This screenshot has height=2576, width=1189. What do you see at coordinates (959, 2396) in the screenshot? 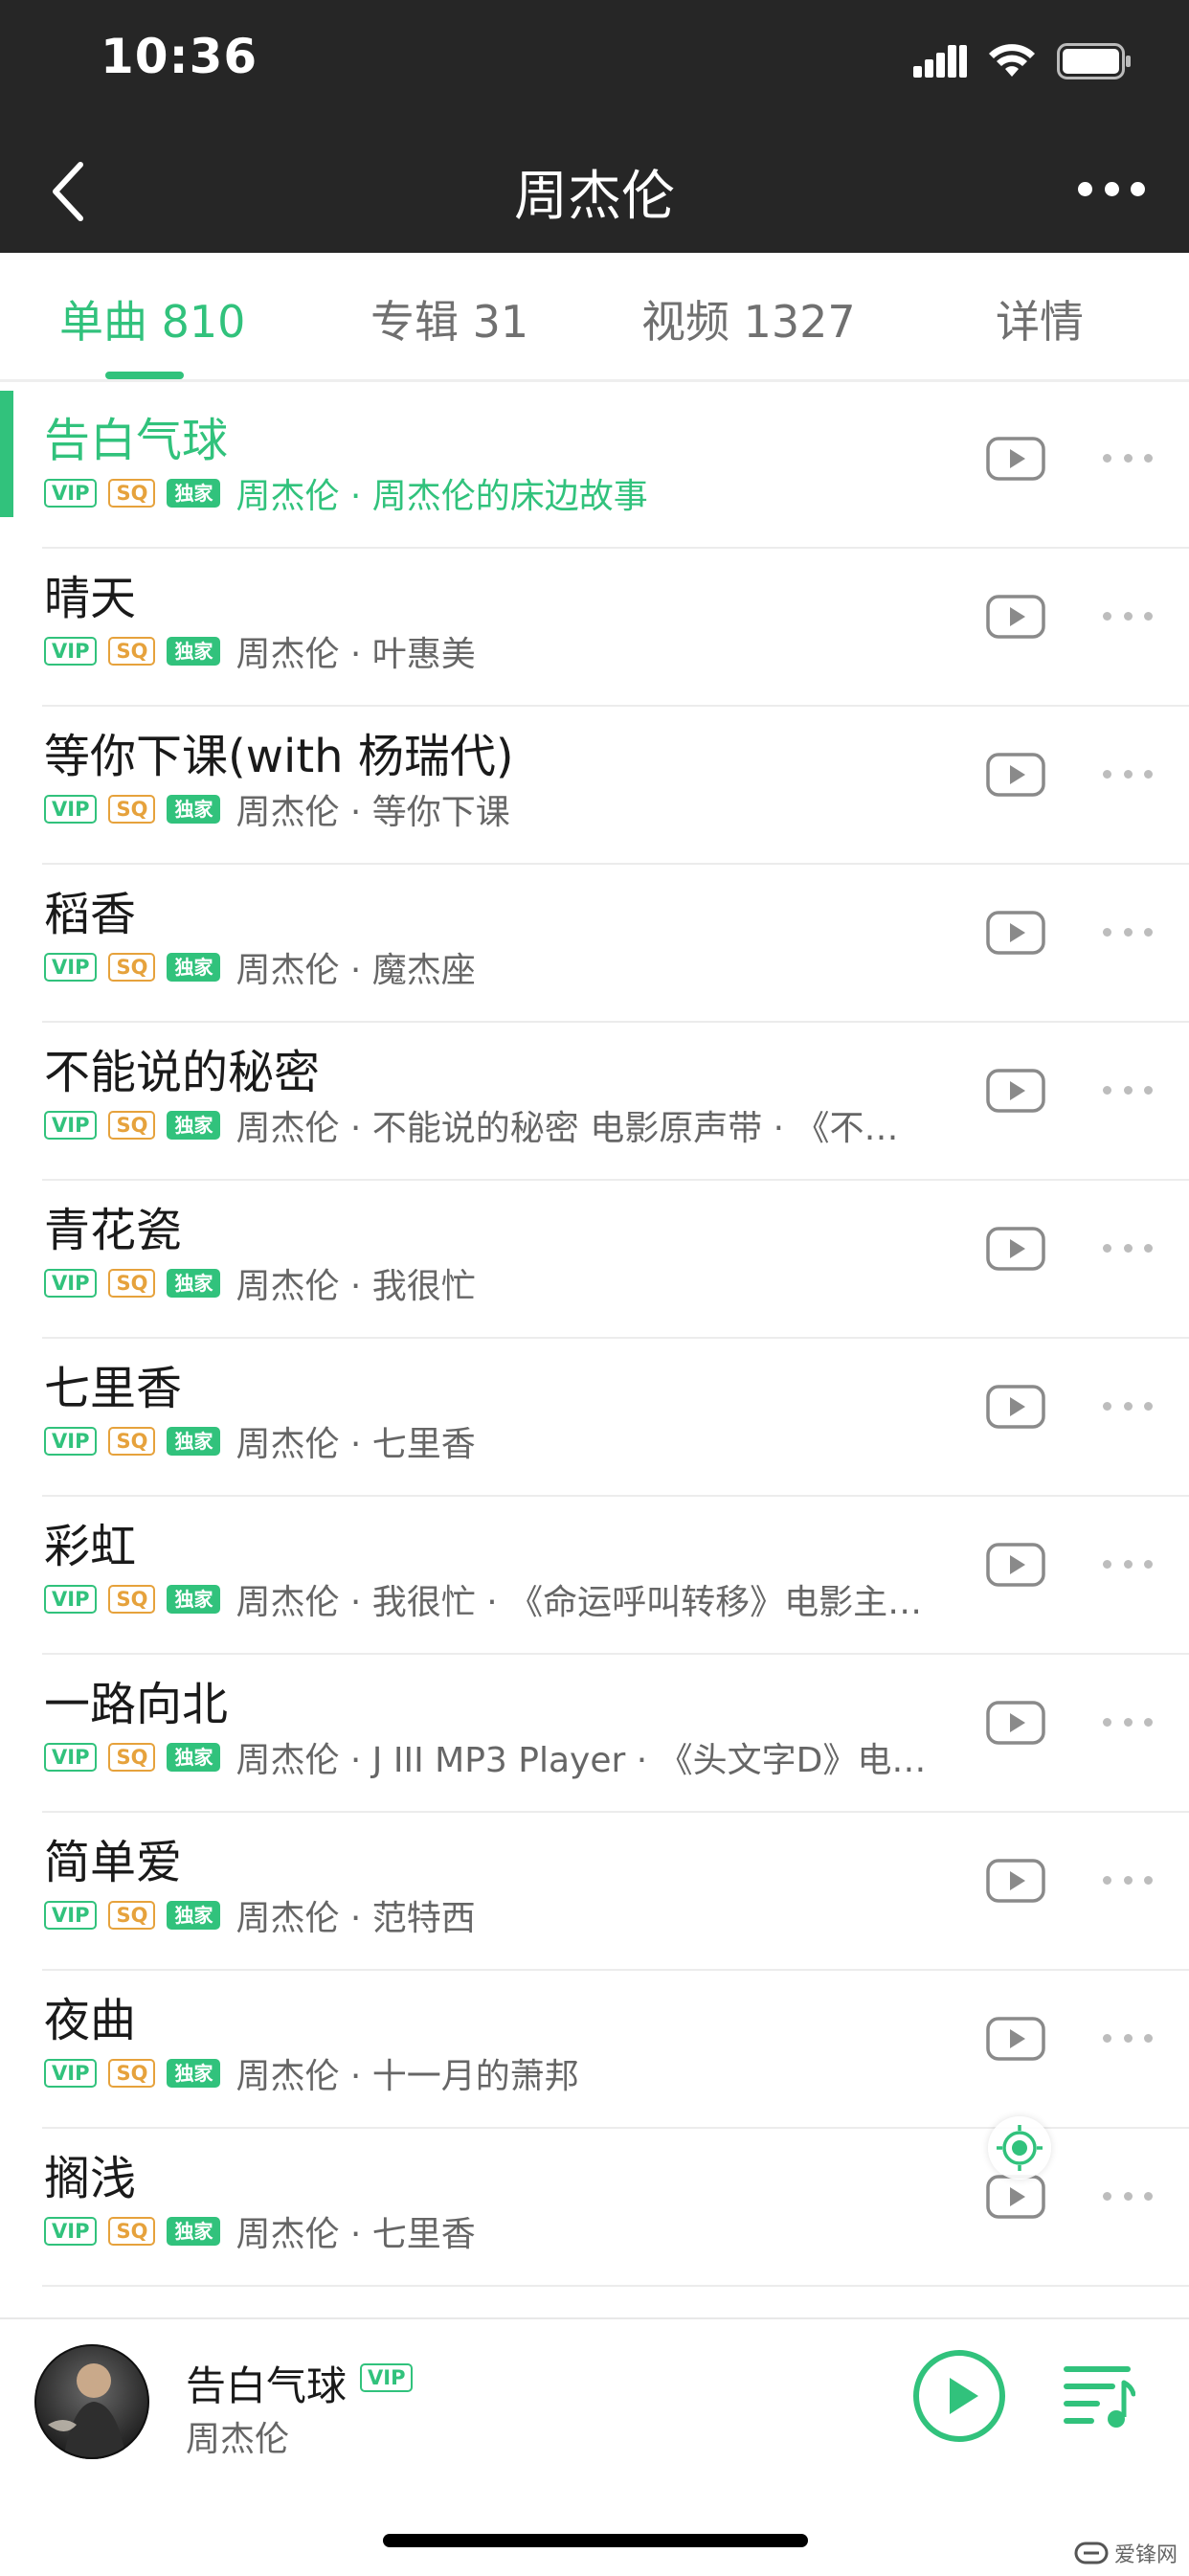
I see `play-button` at bounding box center [959, 2396].